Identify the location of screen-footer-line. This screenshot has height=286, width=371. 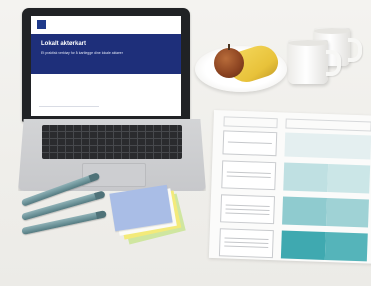
(69, 106).